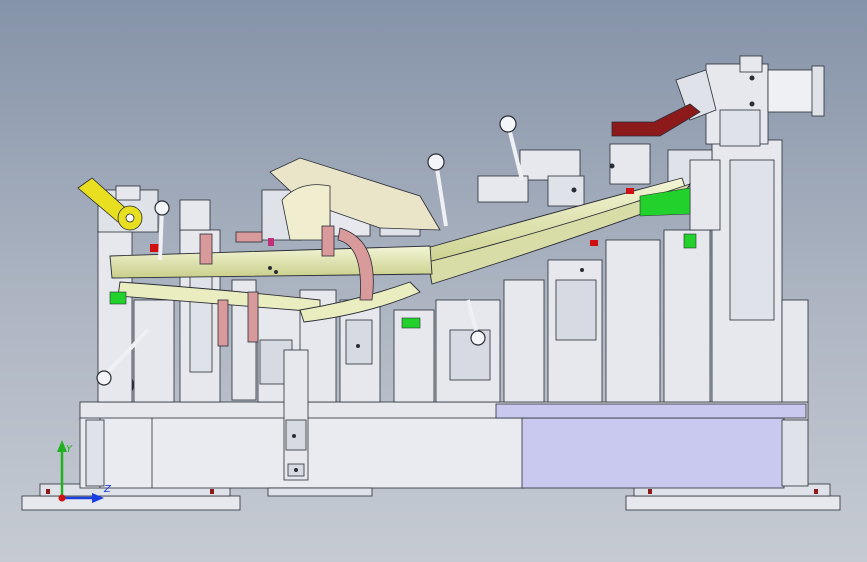 Image resolution: width=867 pixels, height=562 pixels. Describe the element at coordinates (69, 449) in the screenshot. I see `y-axis-label: Y` at that location.